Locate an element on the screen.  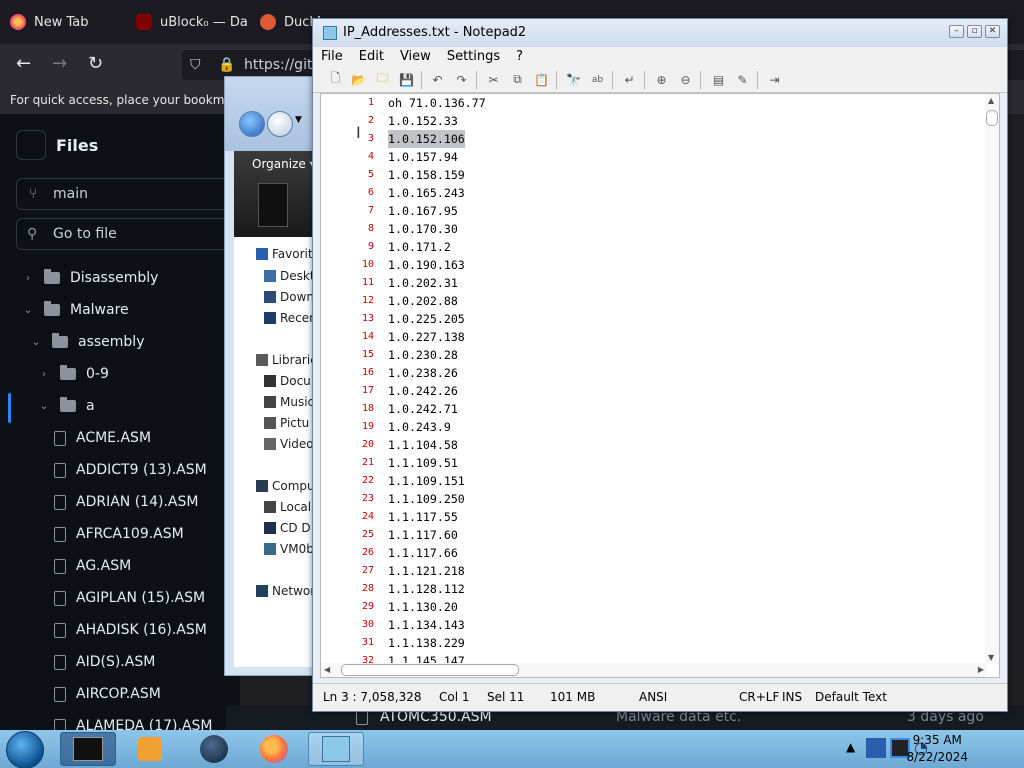
nav-item: Compu is located at coordinates (285, 486).